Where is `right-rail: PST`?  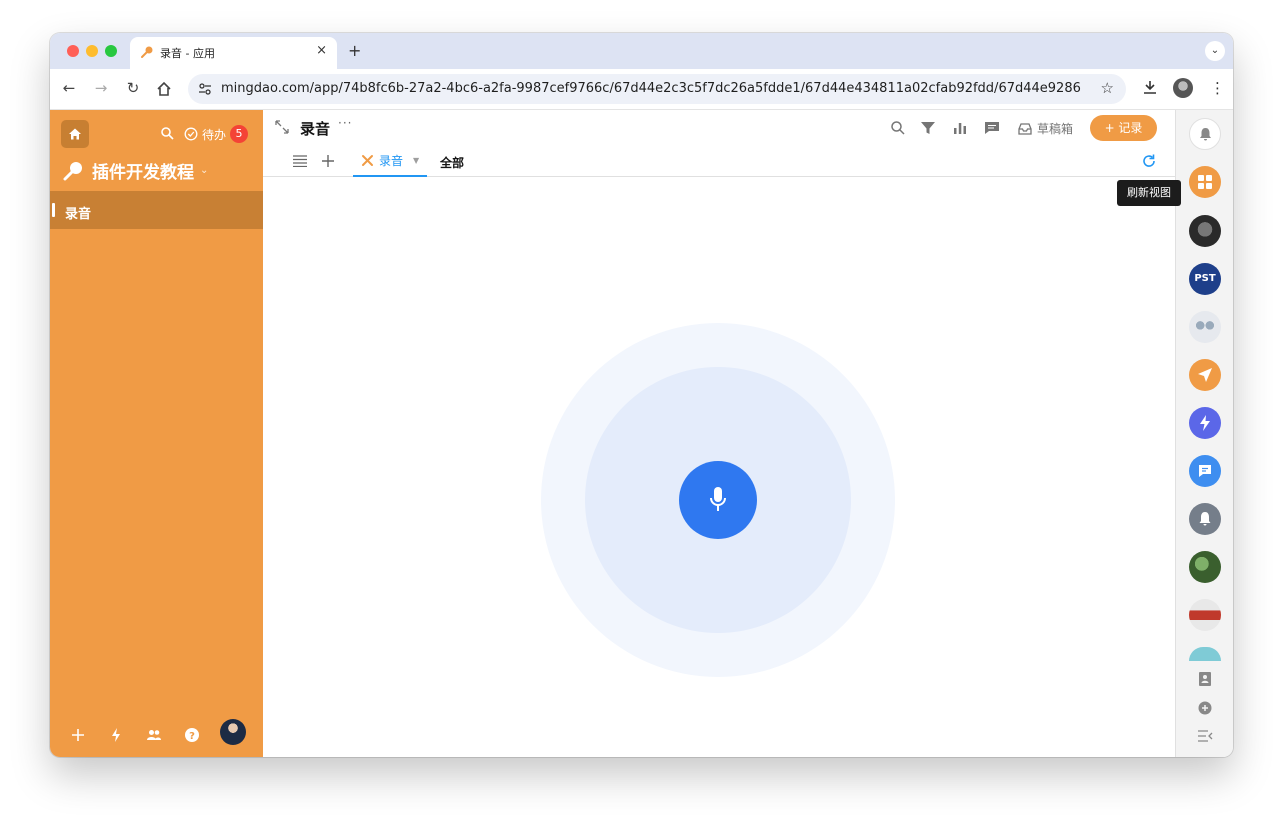 right-rail: PST is located at coordinates (1204, 433).